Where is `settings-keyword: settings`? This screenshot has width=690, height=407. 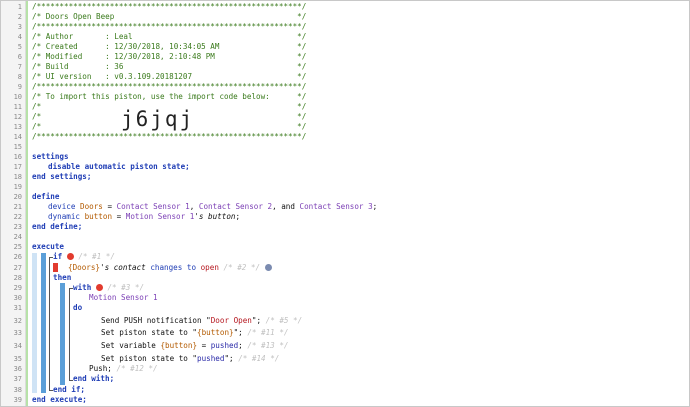 settings-keyword: settings is located at coordinates (50, 156).